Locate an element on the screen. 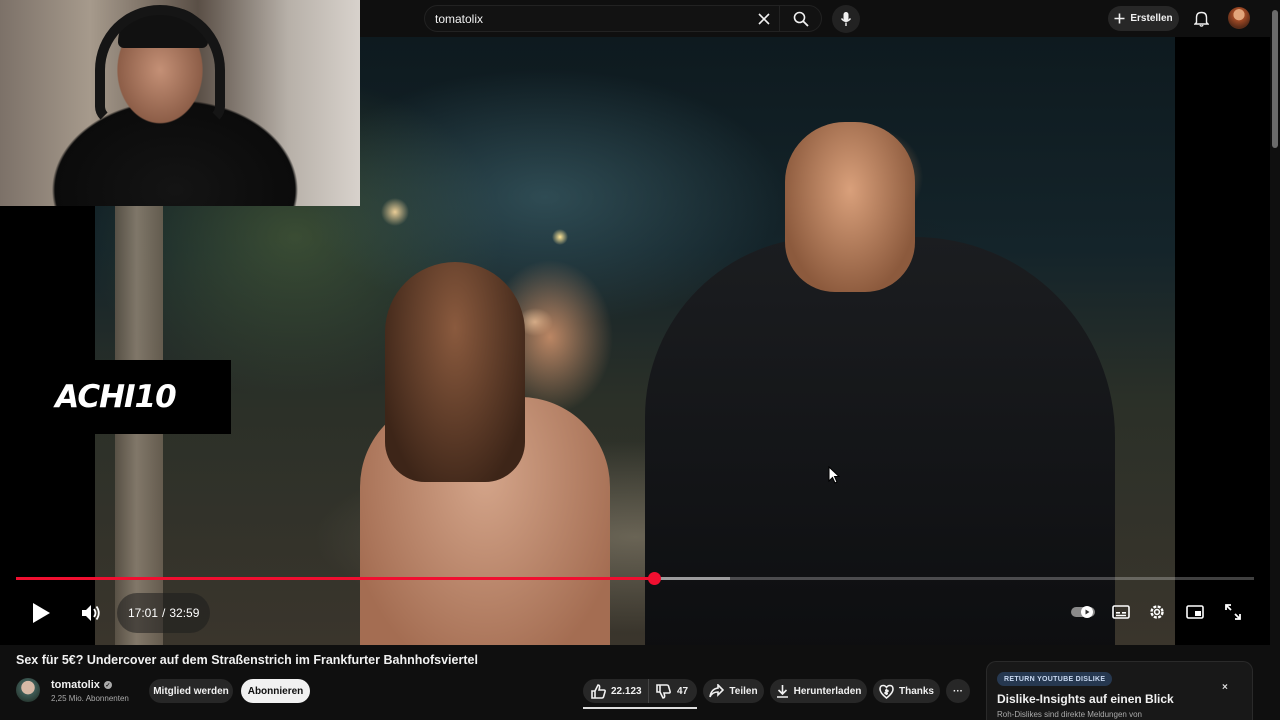  channel-name: tomatolix is located at coordinates (75, 685).